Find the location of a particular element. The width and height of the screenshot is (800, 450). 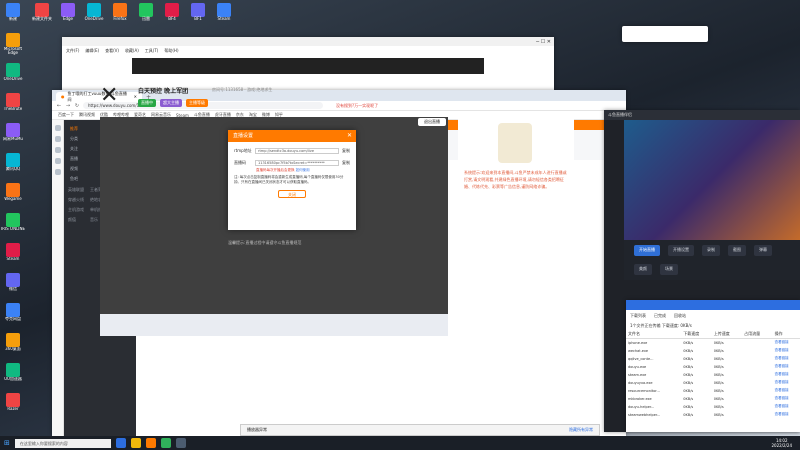

table-row: wechat.exe 0KB/s 0KB/s 查看链接 is located at coordinates (713, 351).